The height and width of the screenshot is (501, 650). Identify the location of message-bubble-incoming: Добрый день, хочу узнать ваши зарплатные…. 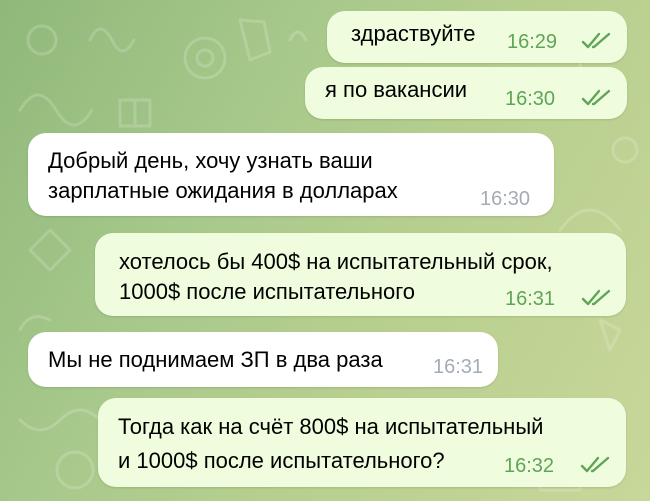
(291, 174).